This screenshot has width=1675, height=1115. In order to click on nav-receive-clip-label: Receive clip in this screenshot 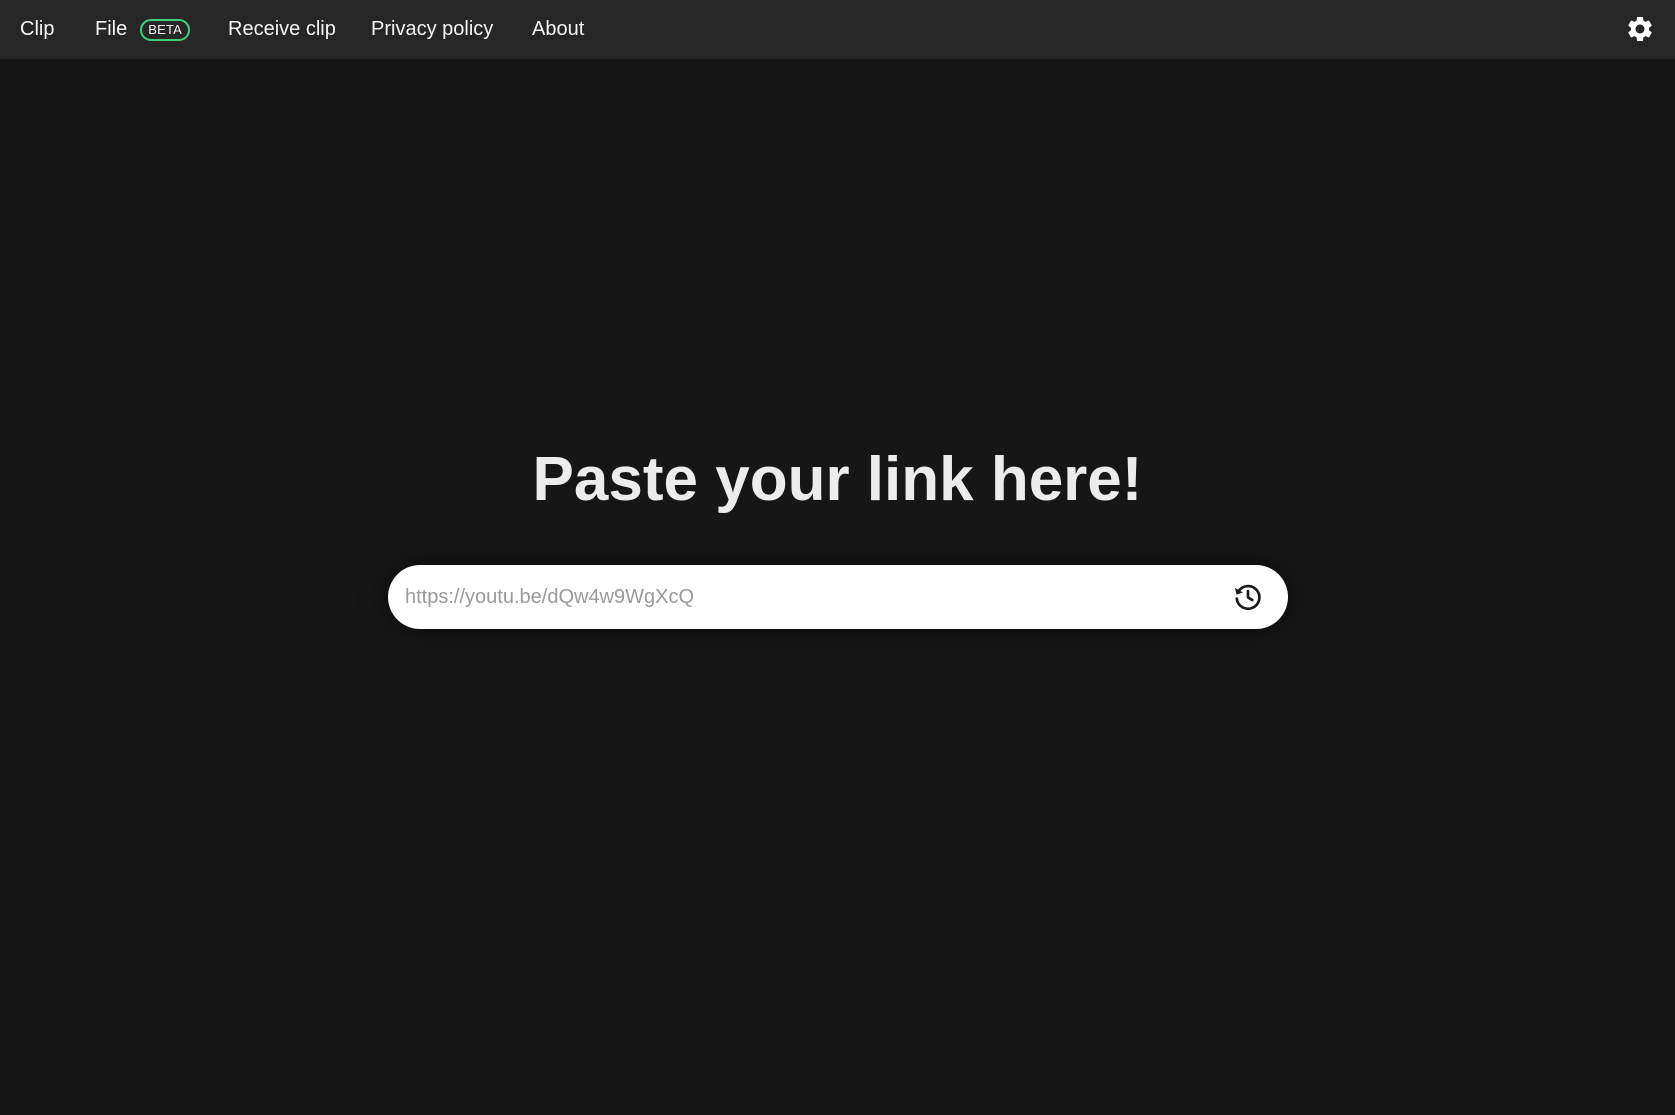, I will do `click(282, 29)`.